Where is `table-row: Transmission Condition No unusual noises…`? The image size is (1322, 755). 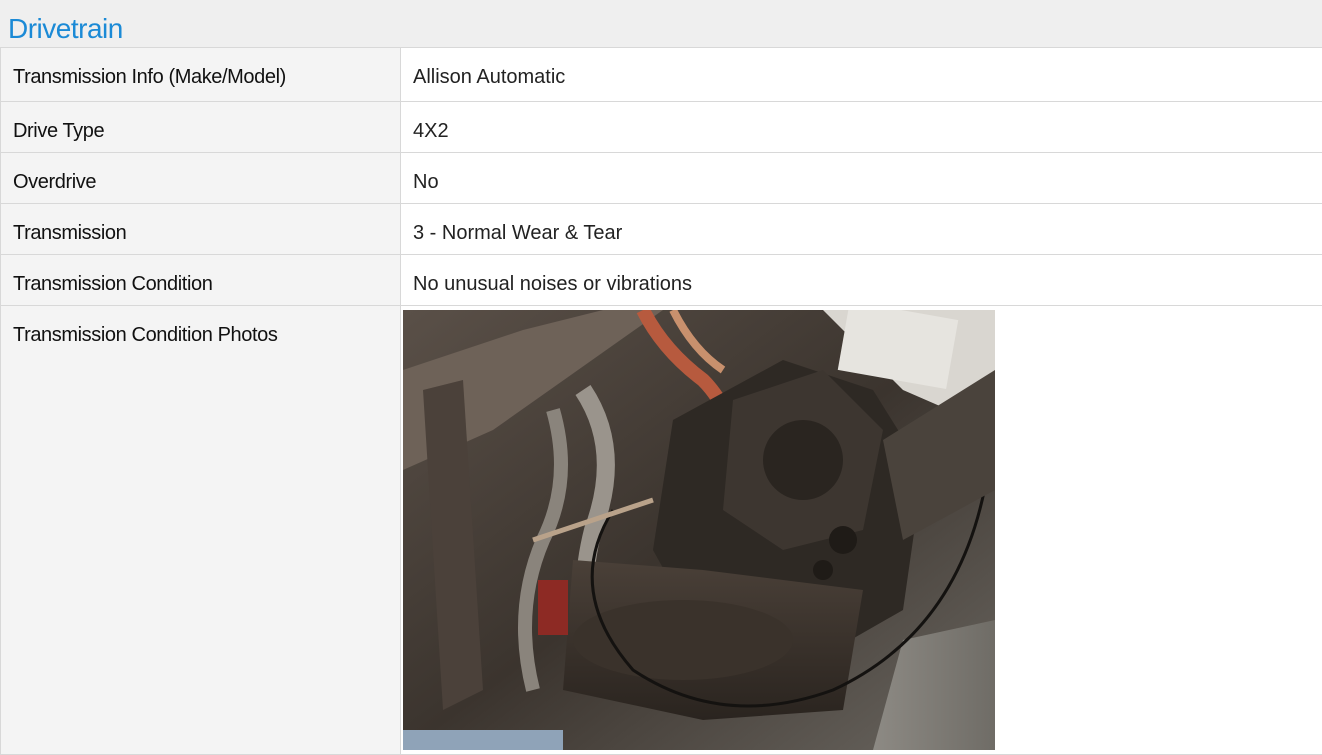 table-row: Transmission Condition No unusual noises… is located at coordinates (661, 280).